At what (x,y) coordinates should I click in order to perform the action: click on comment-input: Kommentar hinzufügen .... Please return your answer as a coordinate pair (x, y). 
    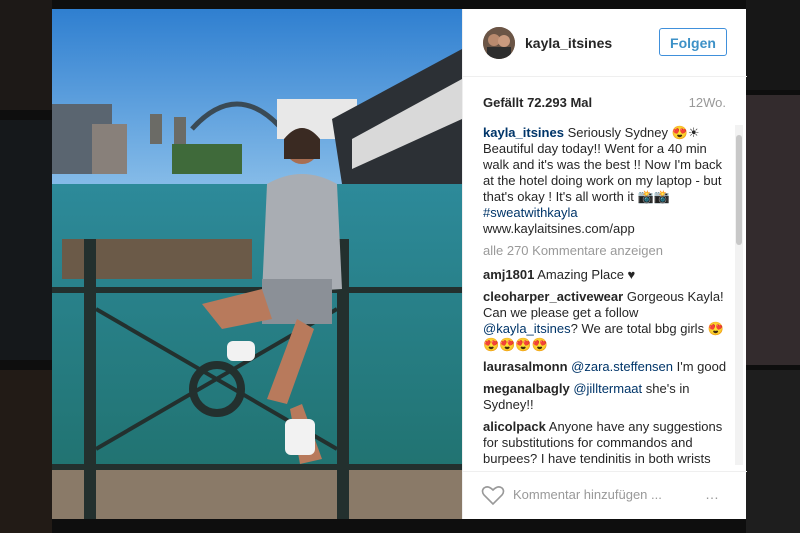
    Looking at the image, I should click on (587, 494).